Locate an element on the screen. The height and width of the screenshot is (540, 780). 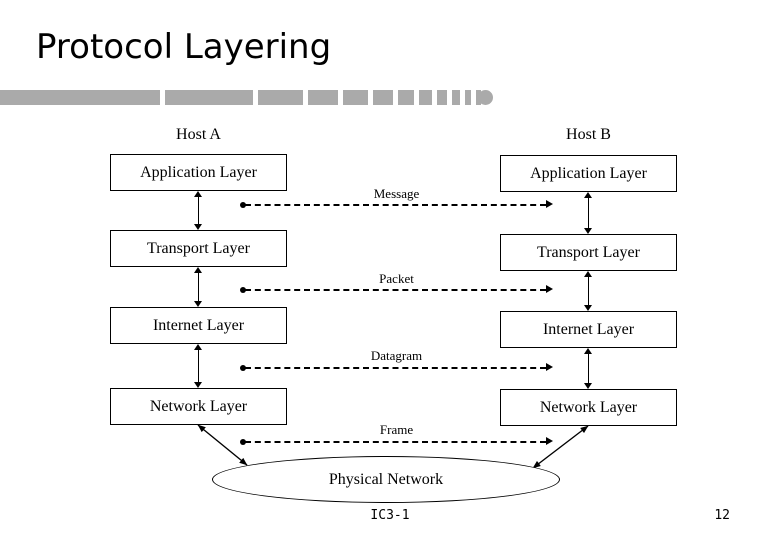
host-caption-host-a: Host A is located at coordinates (198, 134).